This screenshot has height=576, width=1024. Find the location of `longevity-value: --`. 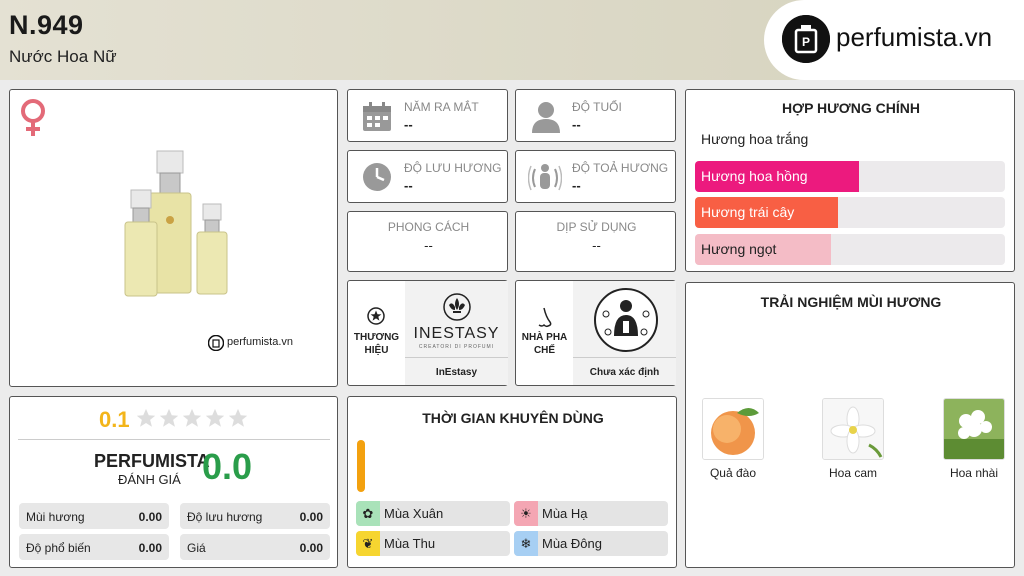

longevity-value: -- is located at coordinates (408, 185).